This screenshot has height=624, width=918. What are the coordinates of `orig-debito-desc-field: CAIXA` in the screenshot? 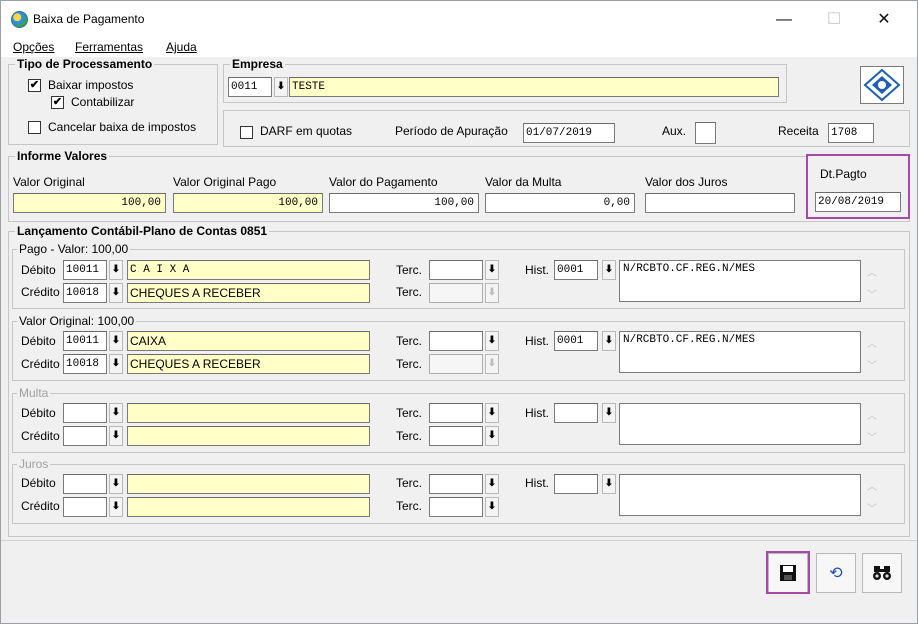 It's located at (248, 341).